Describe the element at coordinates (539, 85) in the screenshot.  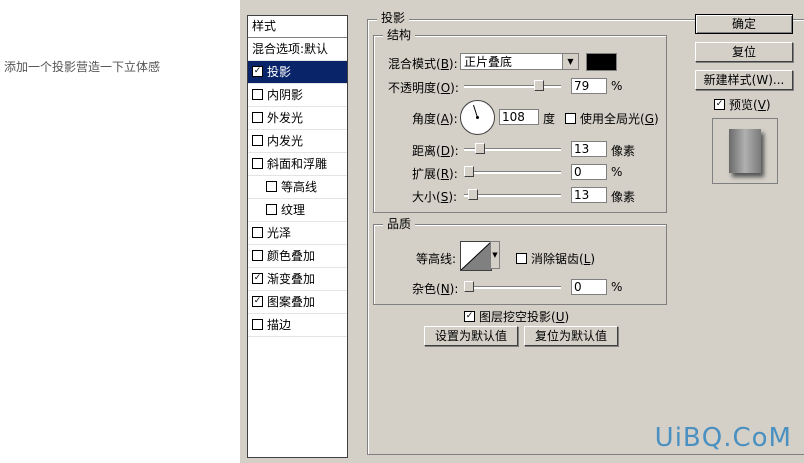
I see `opacity-slider-thumb` at that location.